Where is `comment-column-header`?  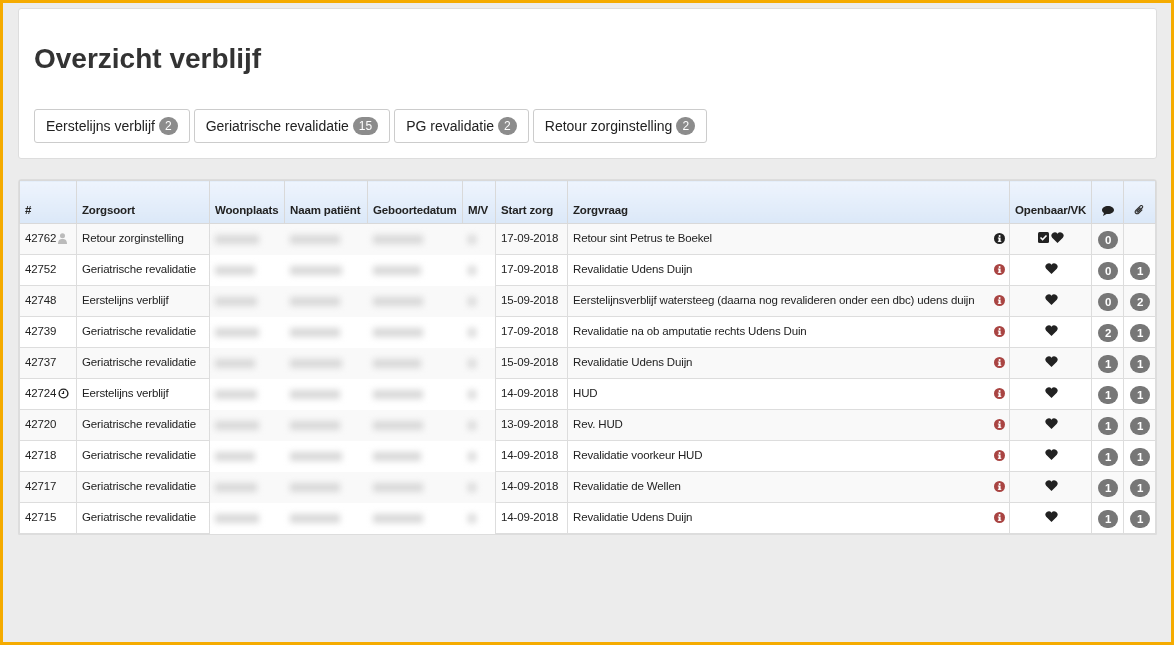
comment-column-header is located at coordinates (1107, 202).